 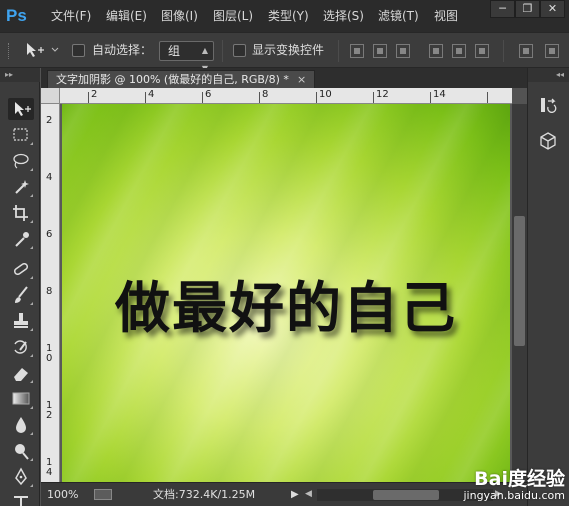 I want to click on type-tool-icon, so click(x=21, y=499).